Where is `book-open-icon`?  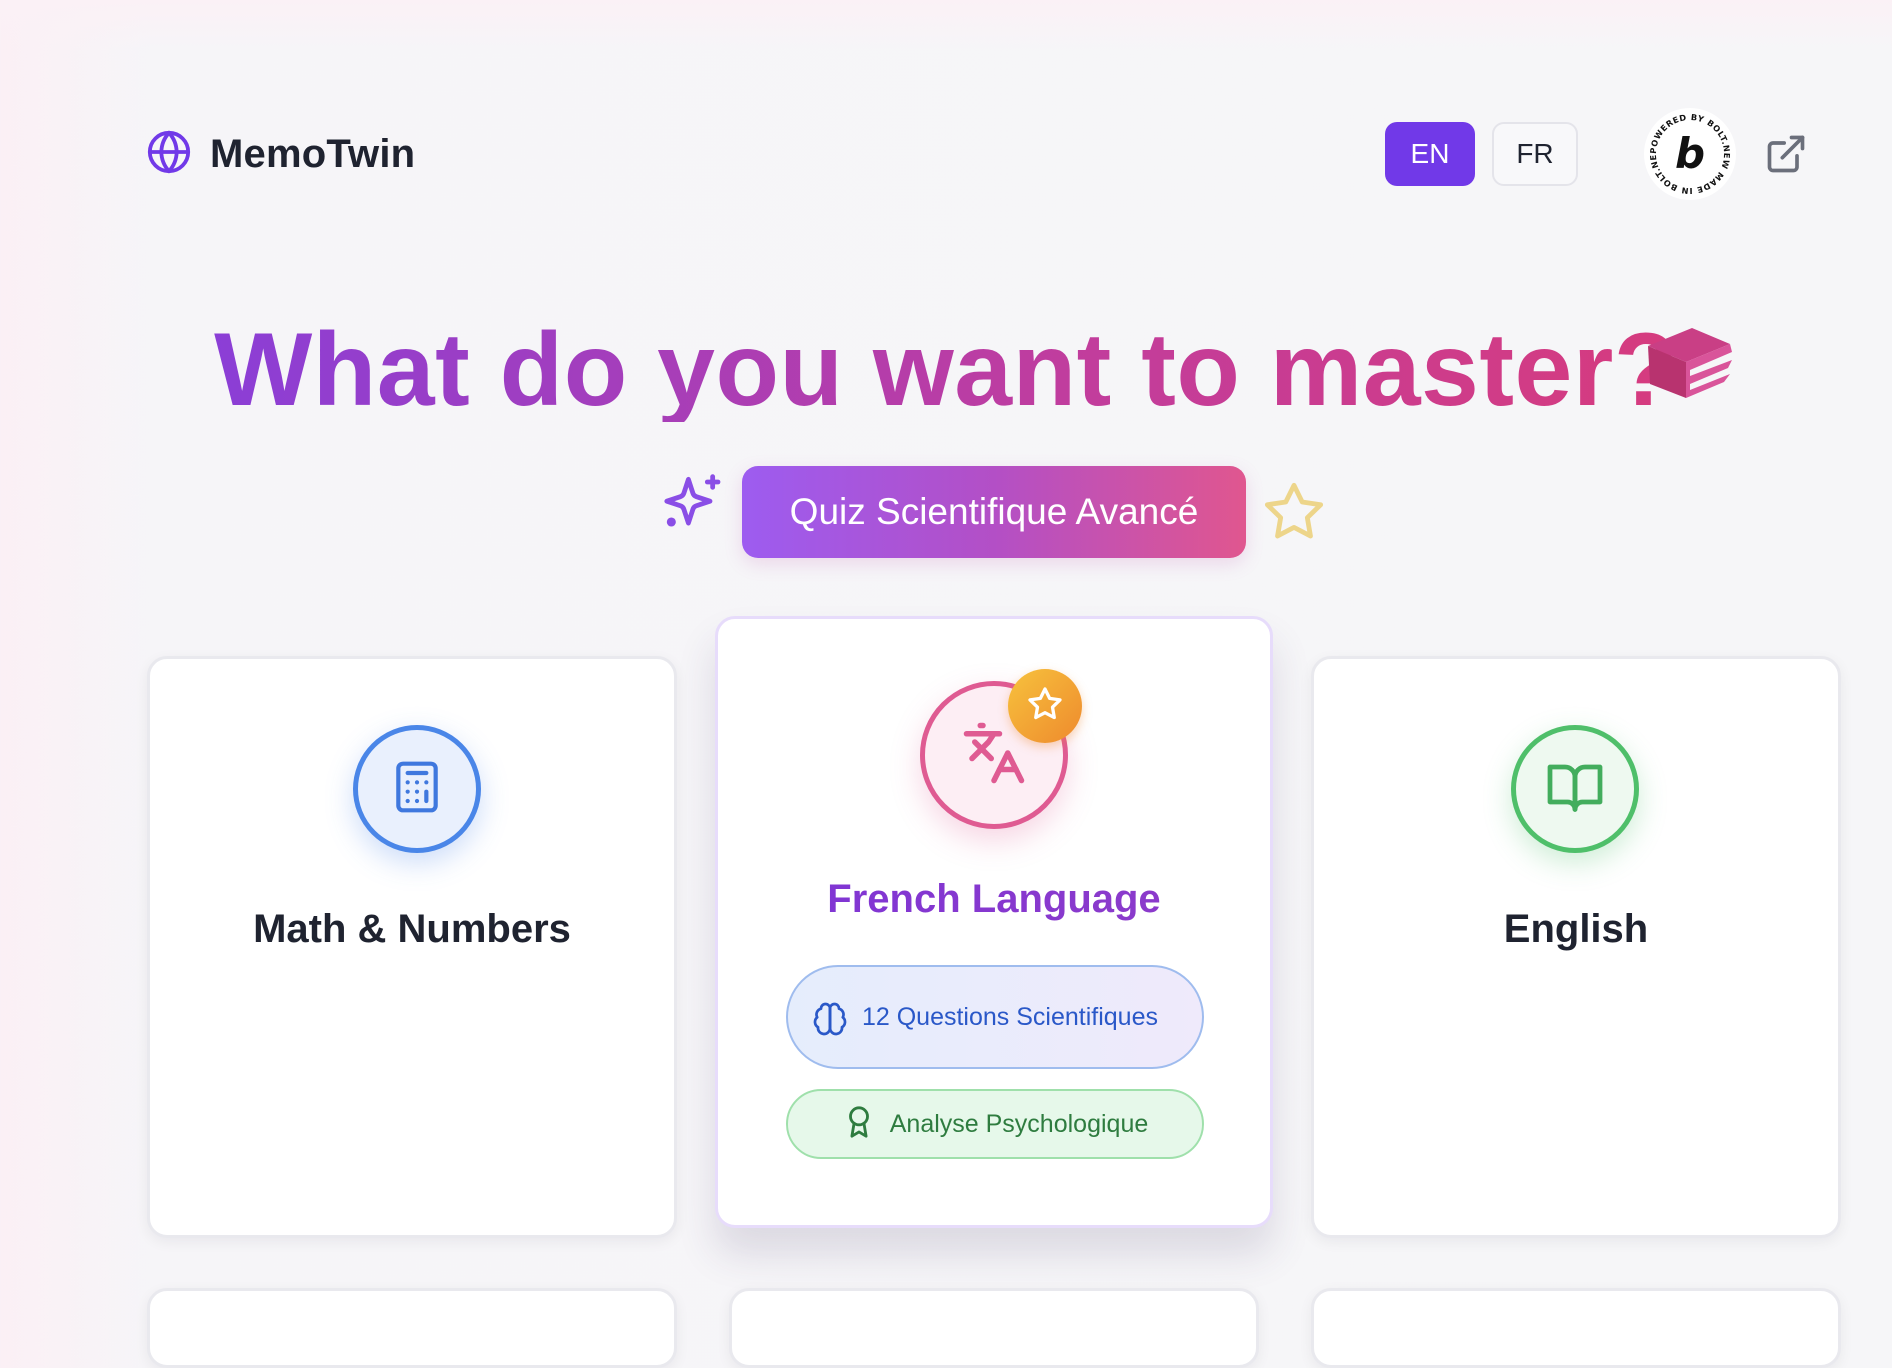
book-open-icon is located at coordinates (1575, 789).